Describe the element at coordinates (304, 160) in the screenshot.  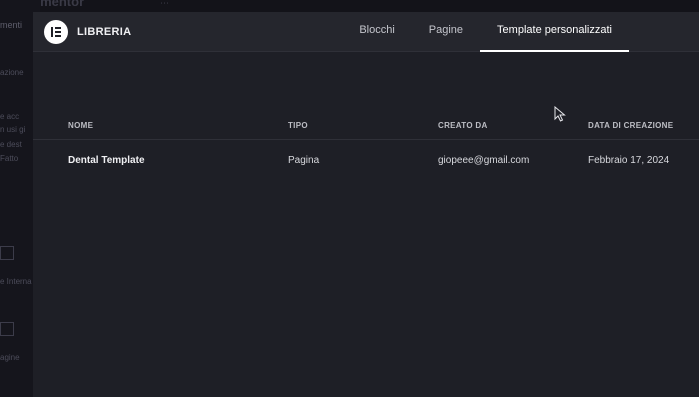
I see `template-type: Pagina` at that location.